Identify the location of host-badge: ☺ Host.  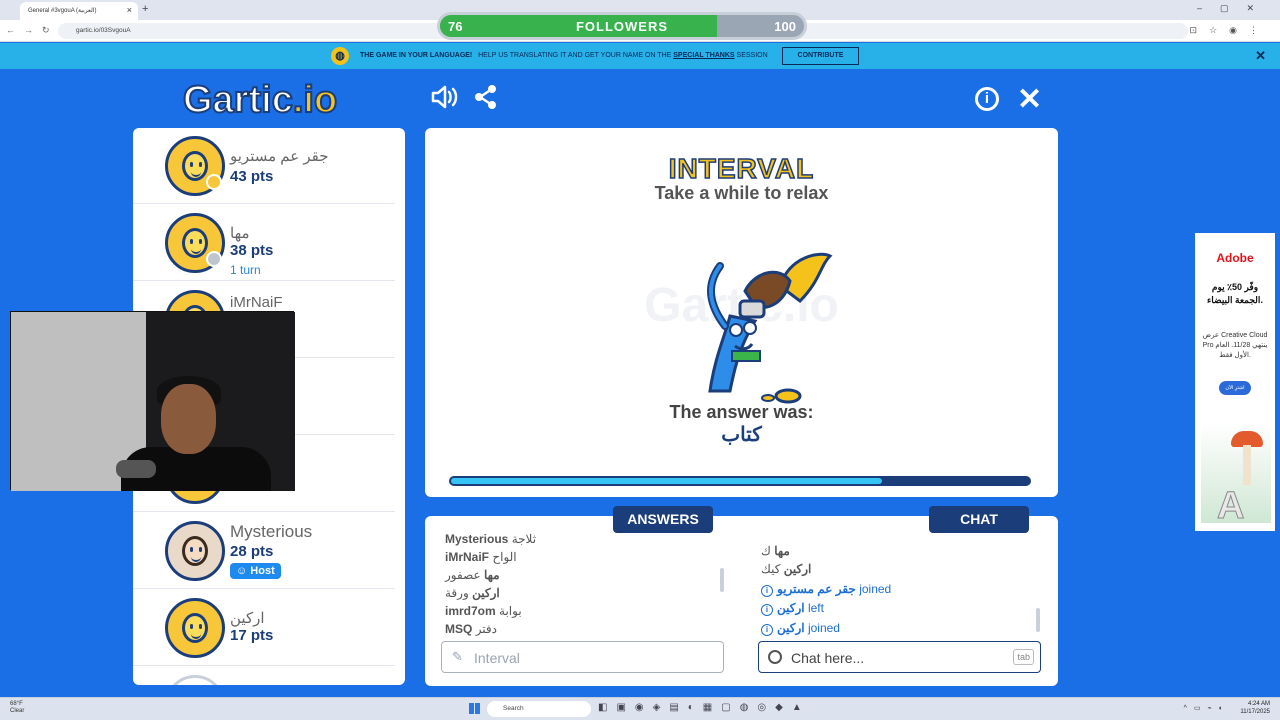
(255, 571).